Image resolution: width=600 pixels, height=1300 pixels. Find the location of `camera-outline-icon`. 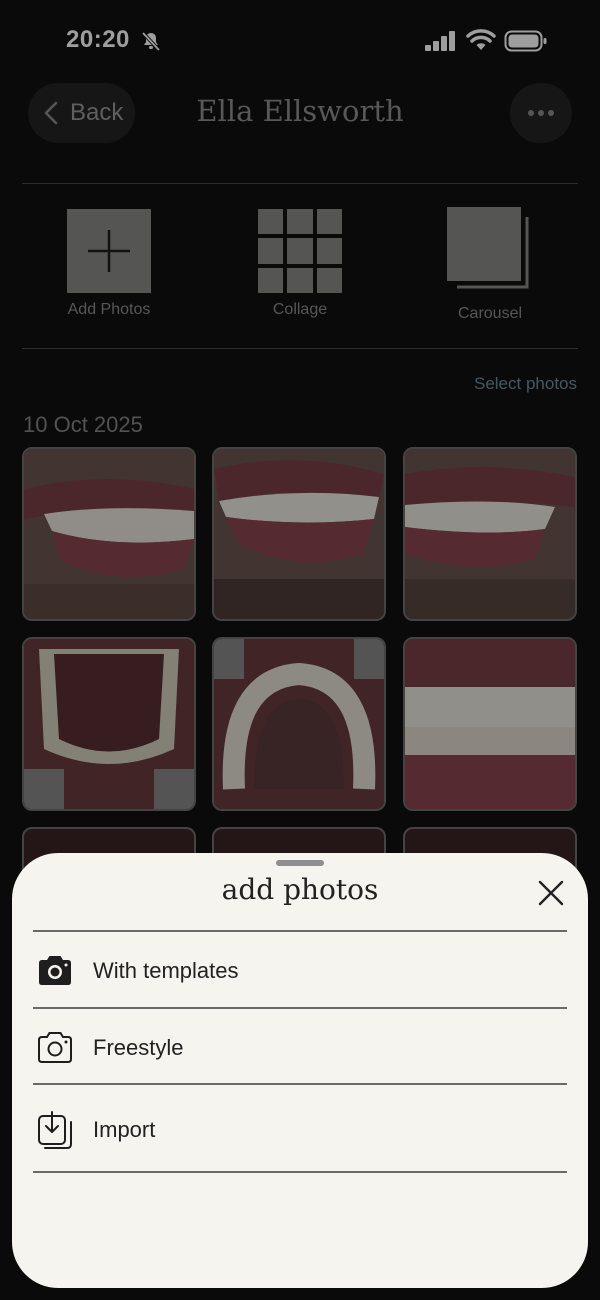

camera-outline-icon is located at coordinates (55, 1047).